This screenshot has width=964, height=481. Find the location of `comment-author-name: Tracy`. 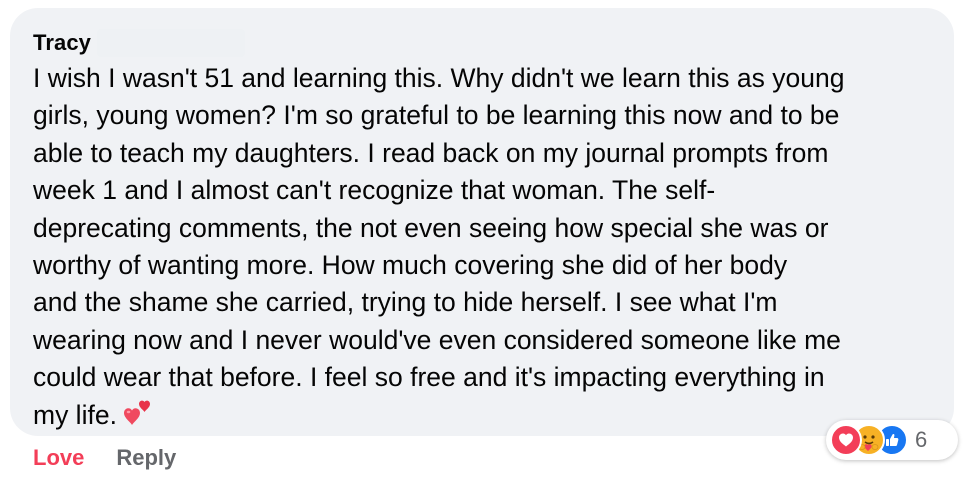

comment-author-name: Tracy is located at coordinates (62, 43).